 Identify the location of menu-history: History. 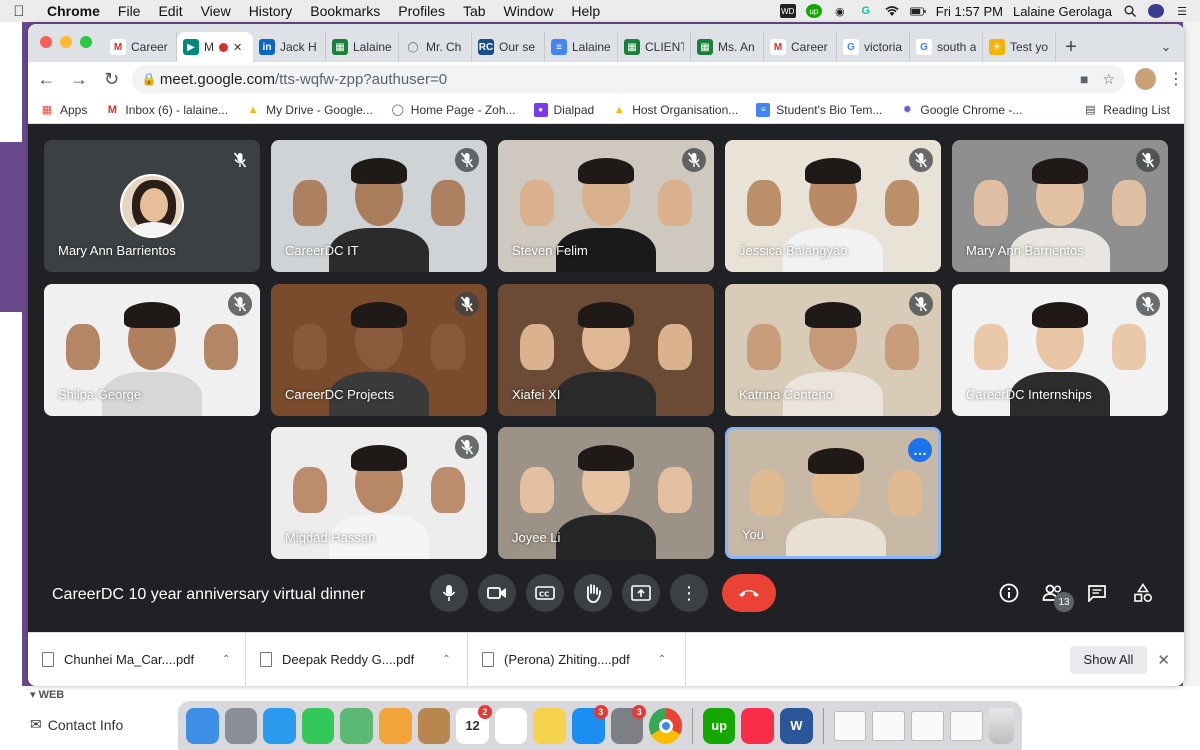
(271, 11).